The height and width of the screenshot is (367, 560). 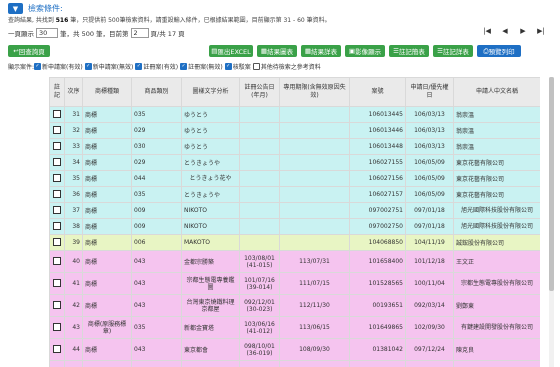 What do you see at coordinates (377, 363) in the screenshot?
I see `cell-case: 101673826` at bounding box center [377, 363].